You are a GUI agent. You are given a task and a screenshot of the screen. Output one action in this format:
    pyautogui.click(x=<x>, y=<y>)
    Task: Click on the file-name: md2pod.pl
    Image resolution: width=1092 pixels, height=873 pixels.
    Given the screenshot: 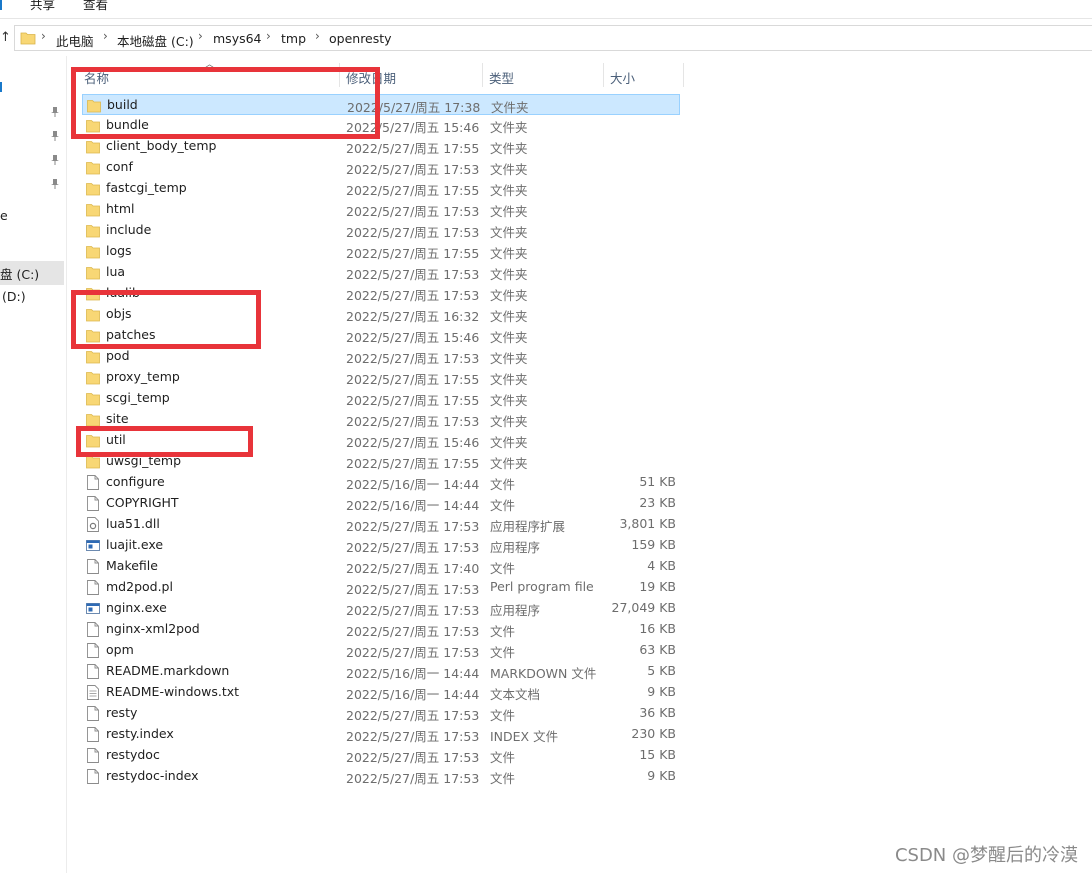 What is the action you would take?
    pyautogui.click(x=139, y=586)
    